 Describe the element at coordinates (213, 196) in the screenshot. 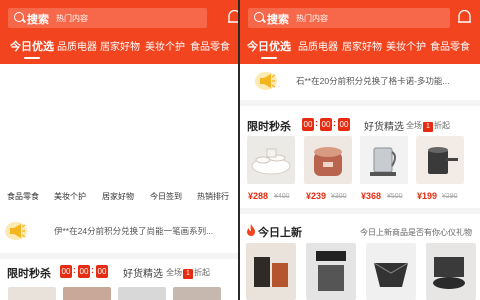

I see `nav-item-ranking: 热销排行` at that location.